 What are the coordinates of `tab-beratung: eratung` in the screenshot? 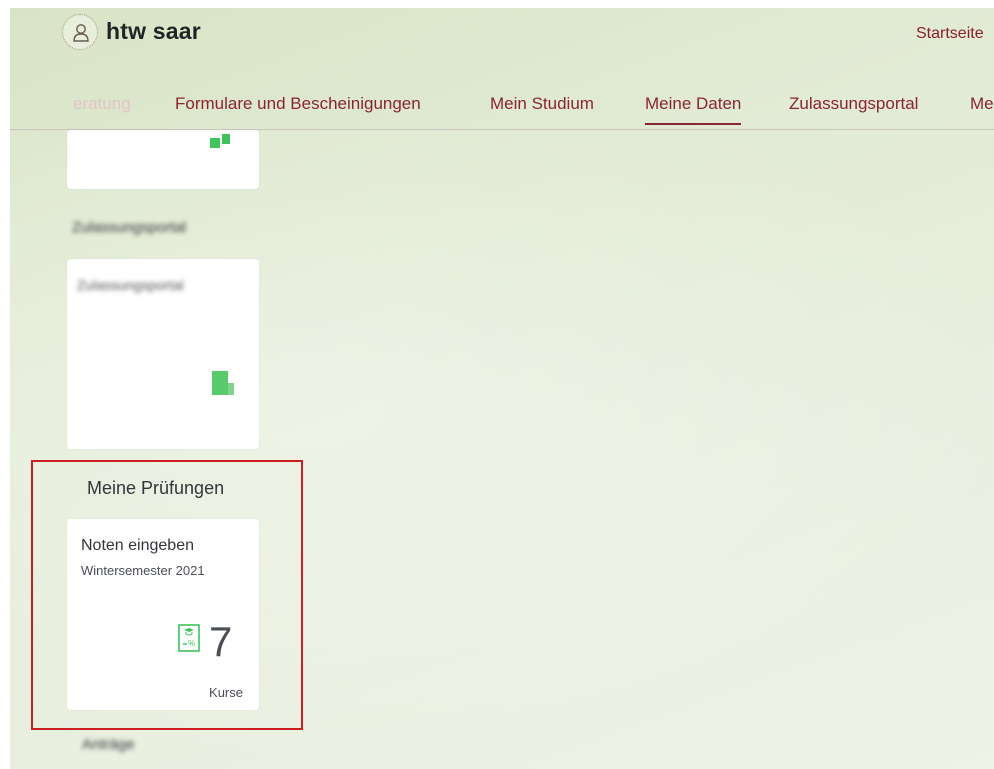 It's located at (102, 110).